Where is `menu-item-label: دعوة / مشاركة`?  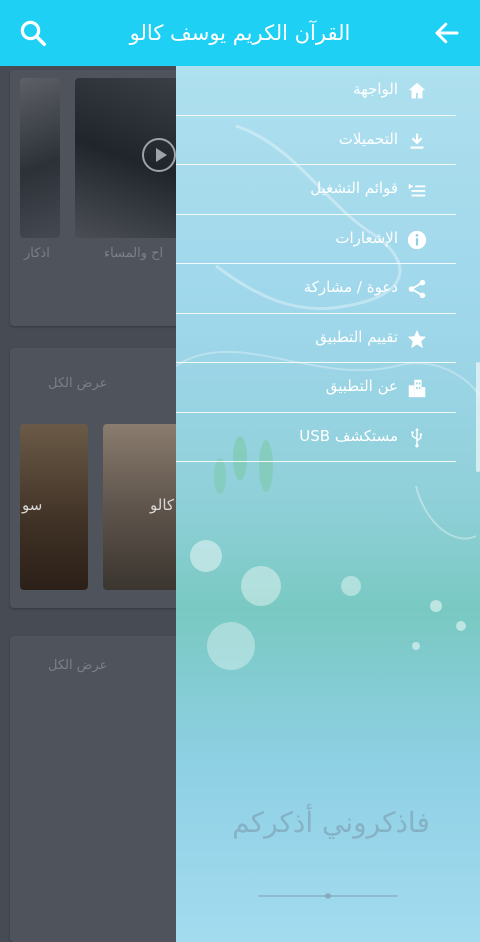 menu-item-label: دعوة / مشاركة is located at coordinates (350, 287).